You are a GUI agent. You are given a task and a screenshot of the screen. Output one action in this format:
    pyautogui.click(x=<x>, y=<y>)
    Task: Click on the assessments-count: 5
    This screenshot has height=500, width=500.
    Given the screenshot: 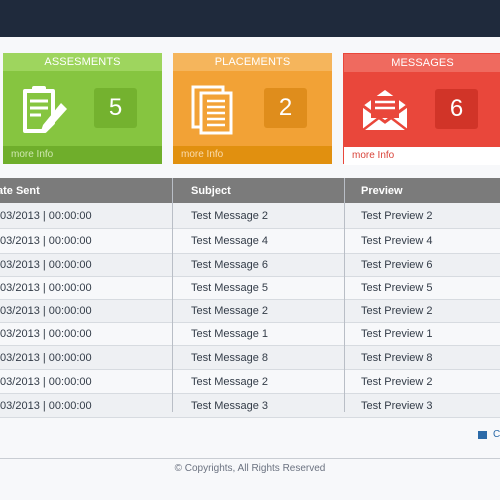 What is the action you would take?
    pyautogui.click(x=115, y=108)
    